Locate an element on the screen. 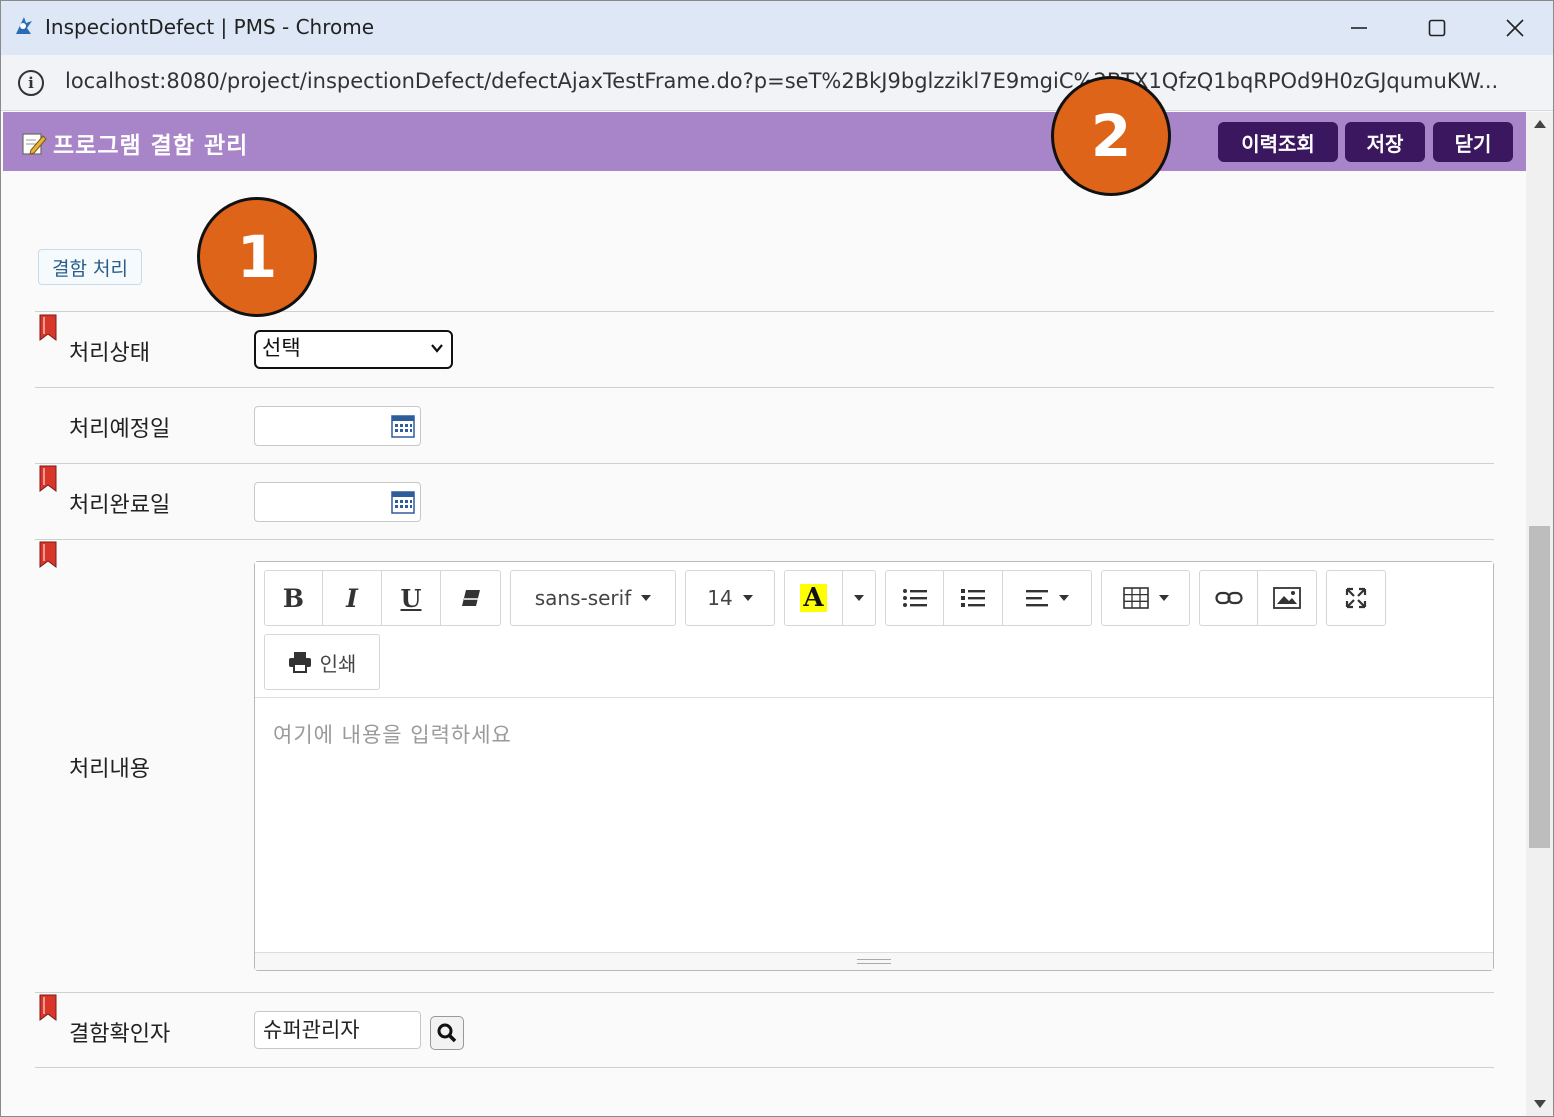 This screenshot has width=1554, height=1117. eraser-button is located at coordinates (470, 598).